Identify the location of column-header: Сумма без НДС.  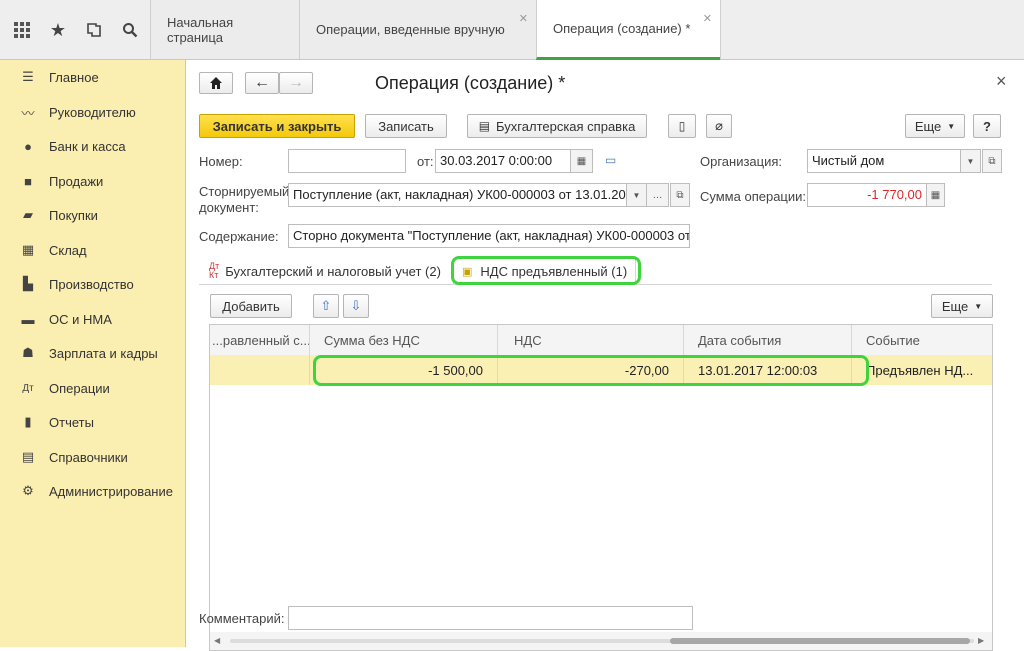
(404, 340).